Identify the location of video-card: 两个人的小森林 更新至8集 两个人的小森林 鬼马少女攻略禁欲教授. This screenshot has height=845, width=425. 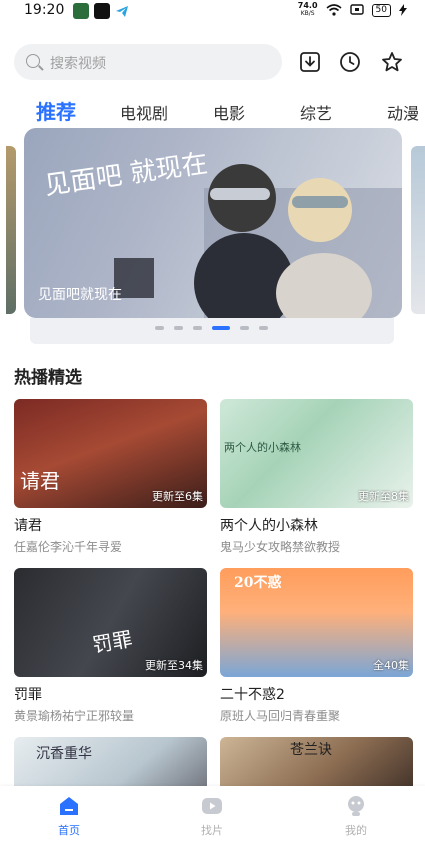
(316, 477).